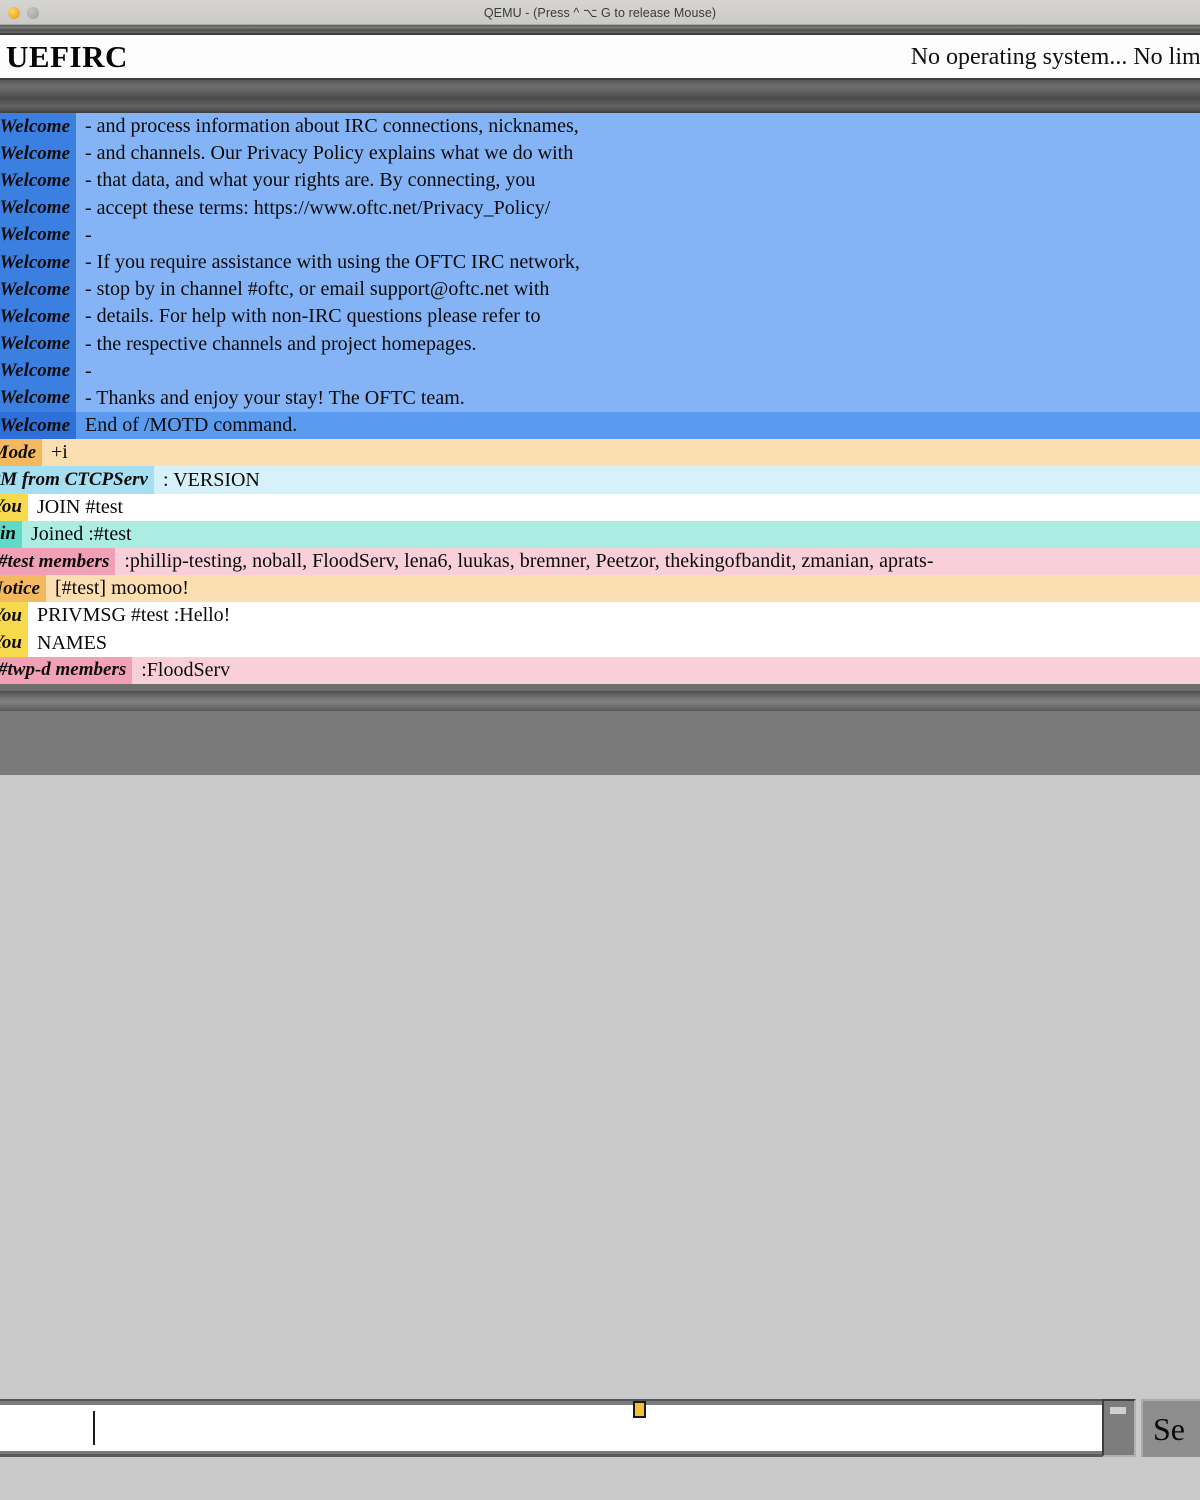 The image size is (1200, 1500). Describe the element at coordinates (666, 670) in the screenshot. I see `message-text: :FloodServ` at that location.